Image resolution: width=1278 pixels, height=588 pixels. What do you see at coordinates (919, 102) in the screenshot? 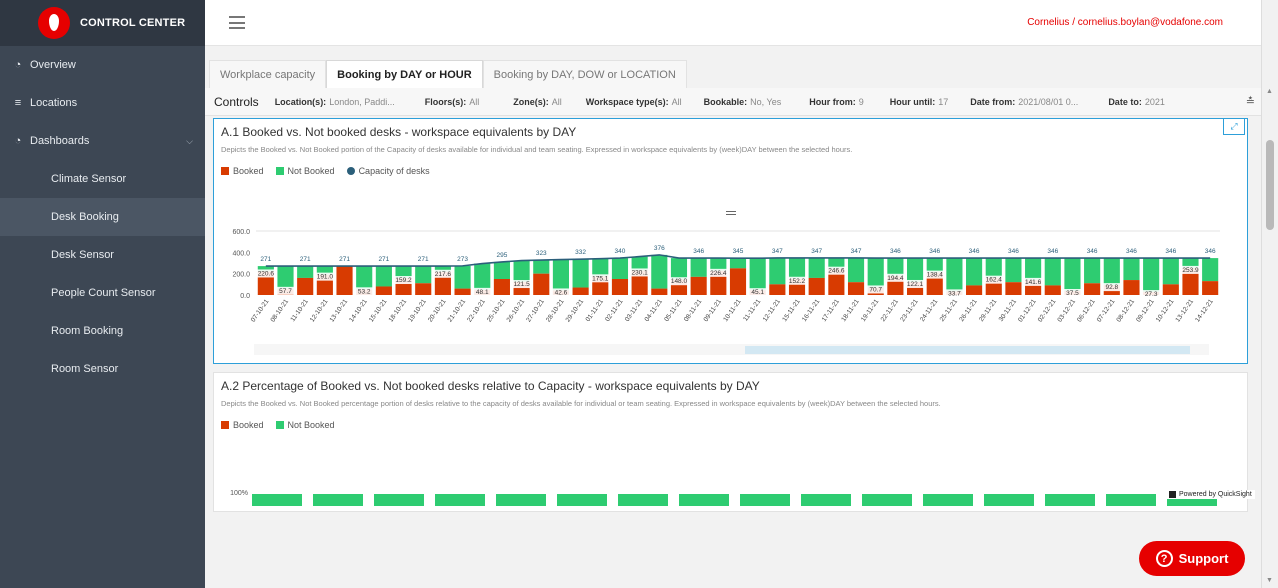
I see `control-hour-until: Hour until: 17` at bounding box center [919, 102].